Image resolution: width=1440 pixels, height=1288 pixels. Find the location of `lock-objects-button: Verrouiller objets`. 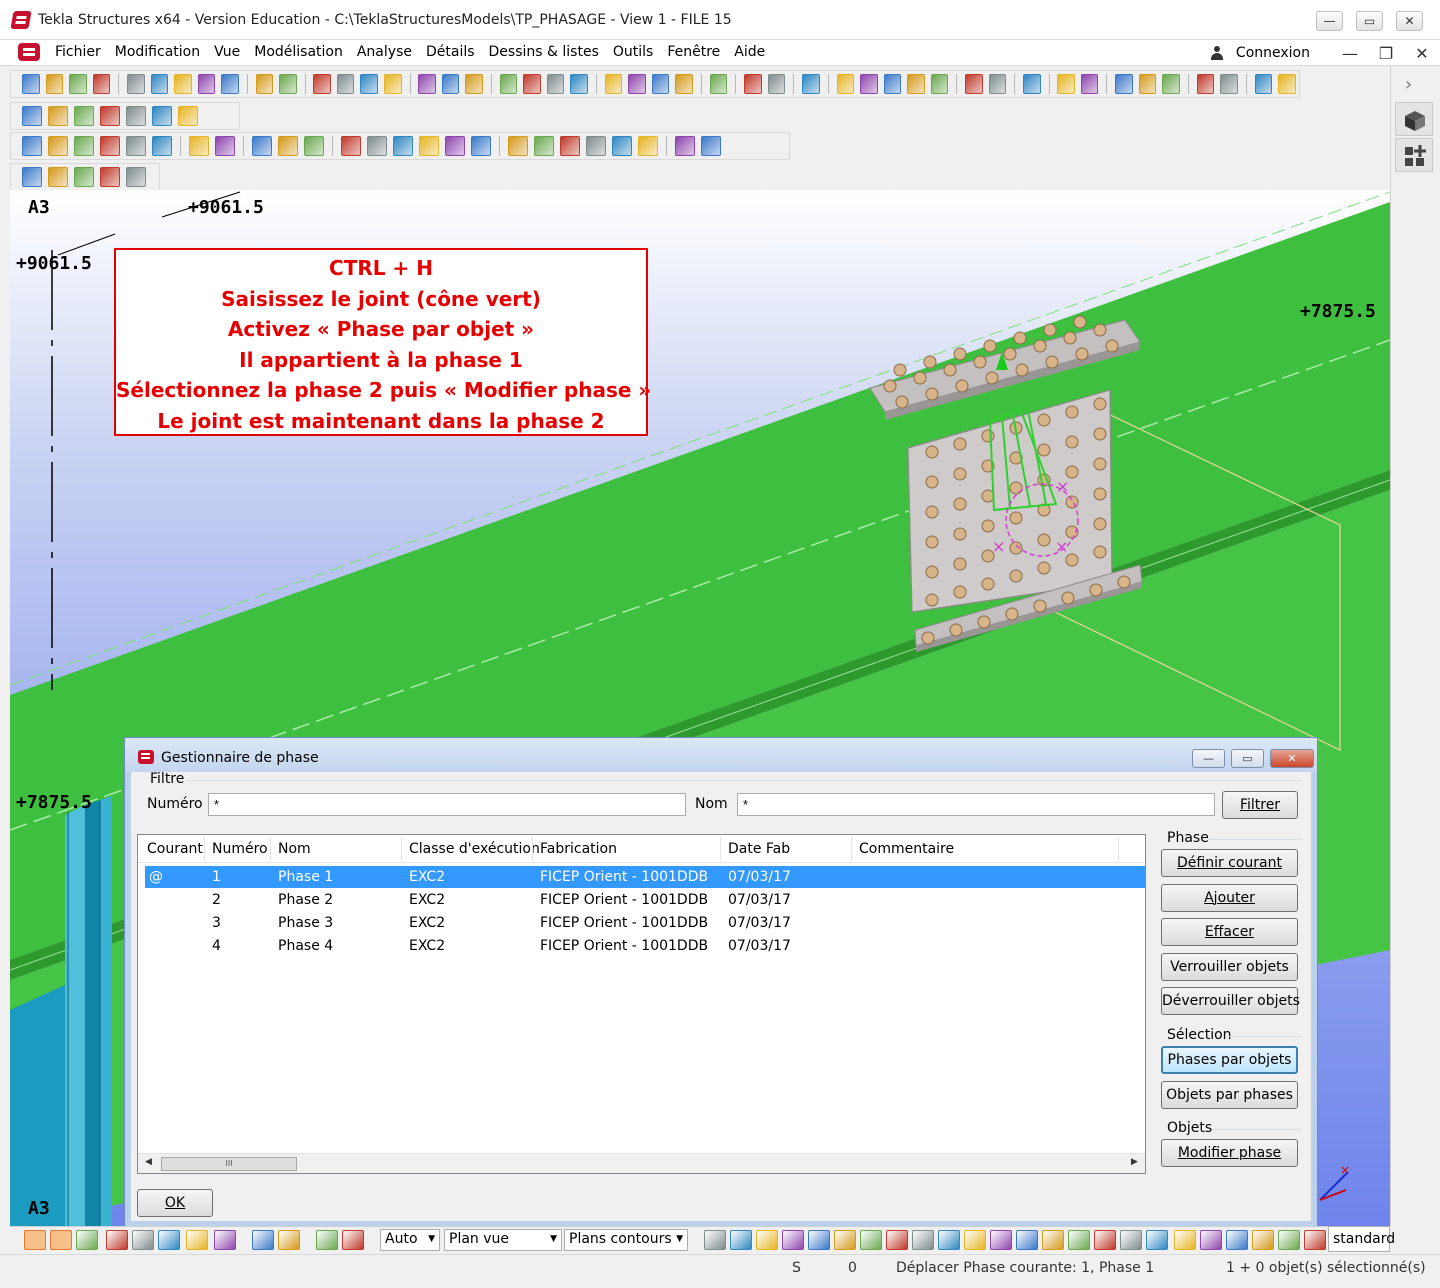

lock-objects-button: Verrouiller objets is located at coordinates (1229, 967).